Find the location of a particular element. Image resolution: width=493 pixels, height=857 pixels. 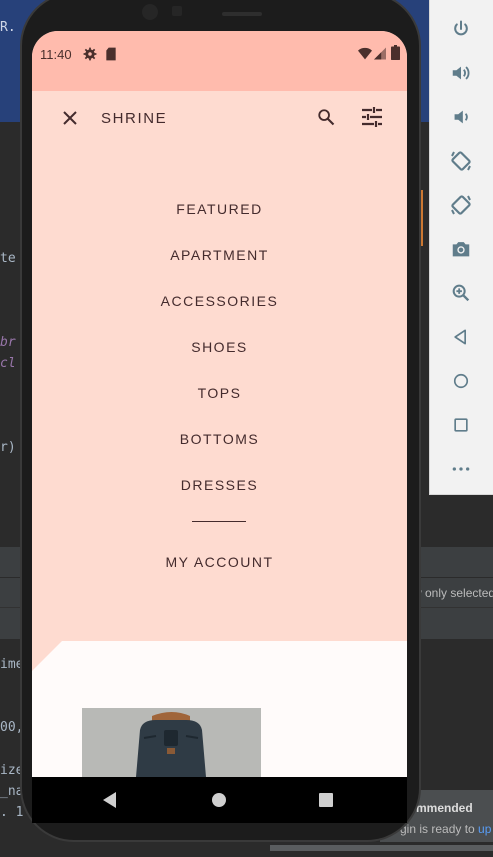

rotate-left-button is located at coordinates (461, 161).